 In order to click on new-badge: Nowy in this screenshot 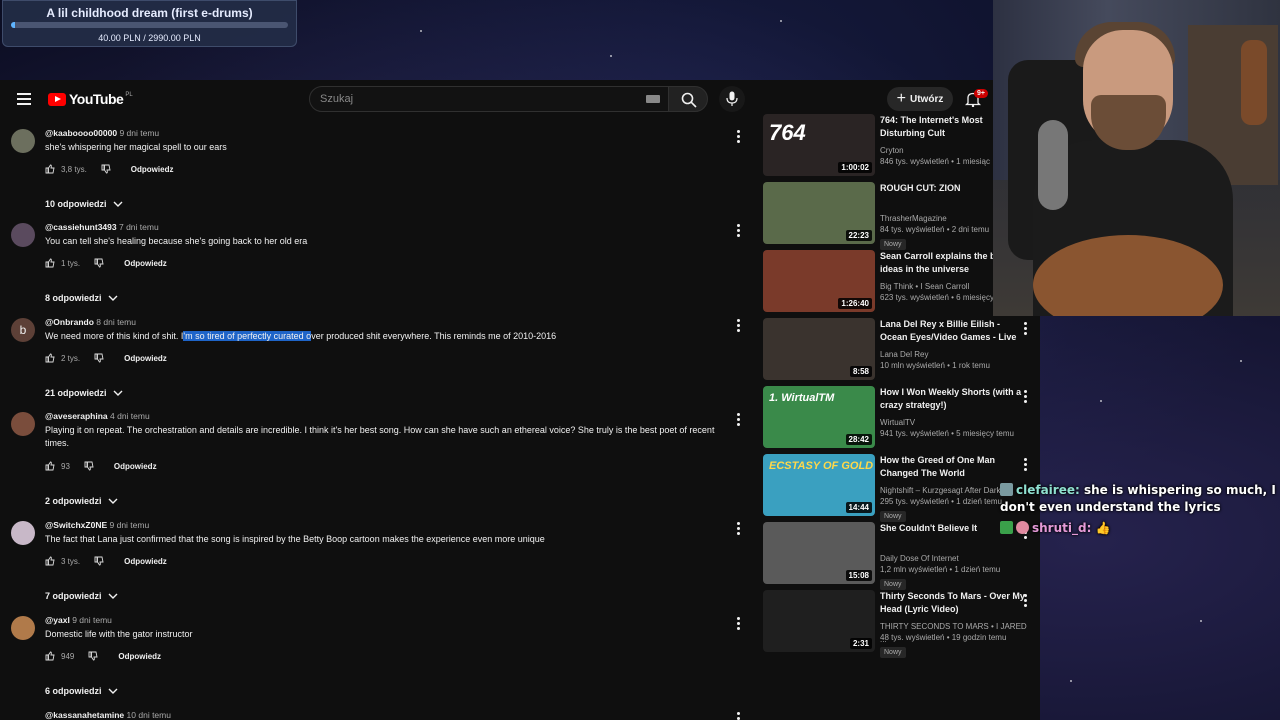, I will do `click(893, 244)`.